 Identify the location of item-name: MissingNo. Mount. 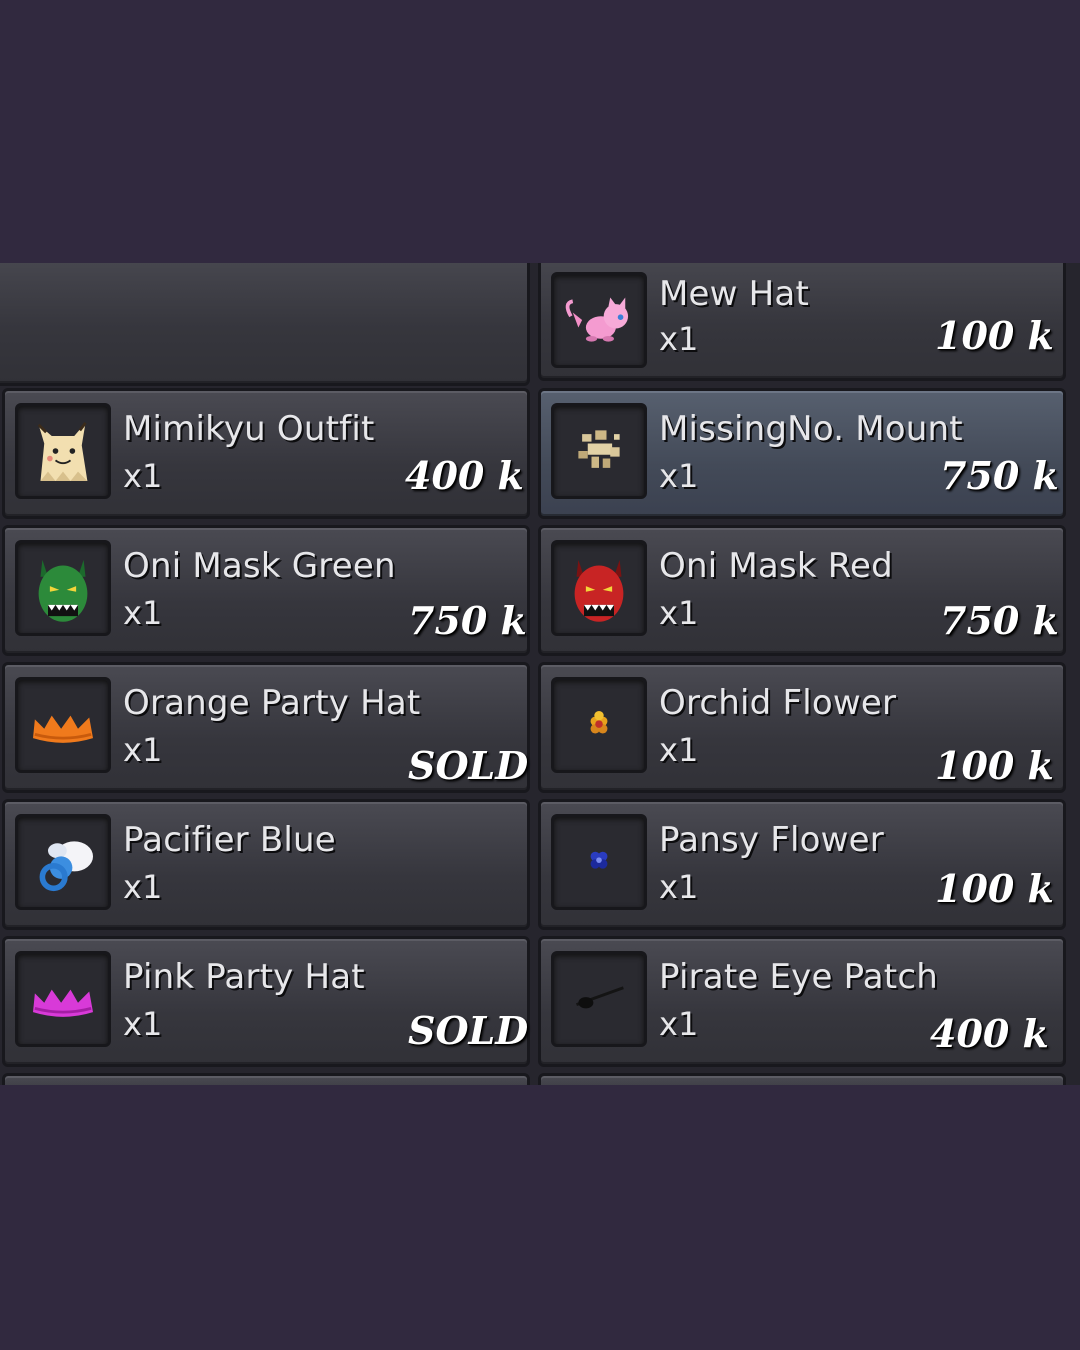
(811, 429).